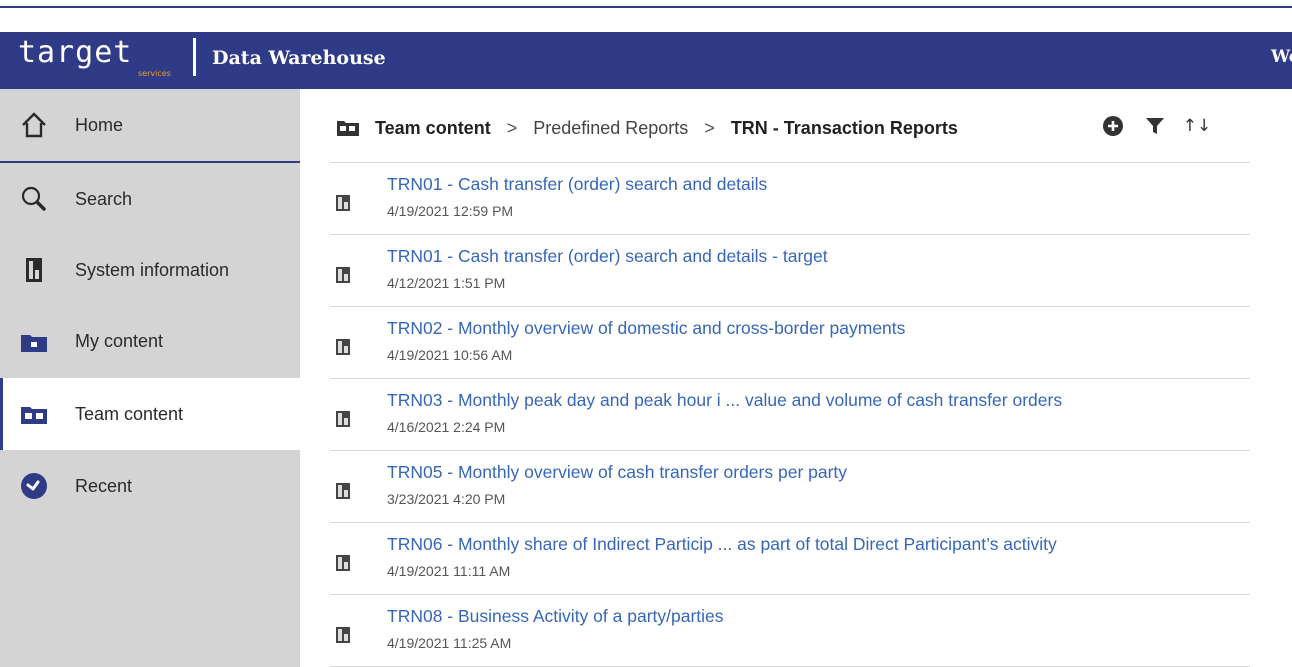  Describe the element at coordinates (433, 128) in the screenshot. I see `breadcrumb-item-team-content: Team content` at that location.